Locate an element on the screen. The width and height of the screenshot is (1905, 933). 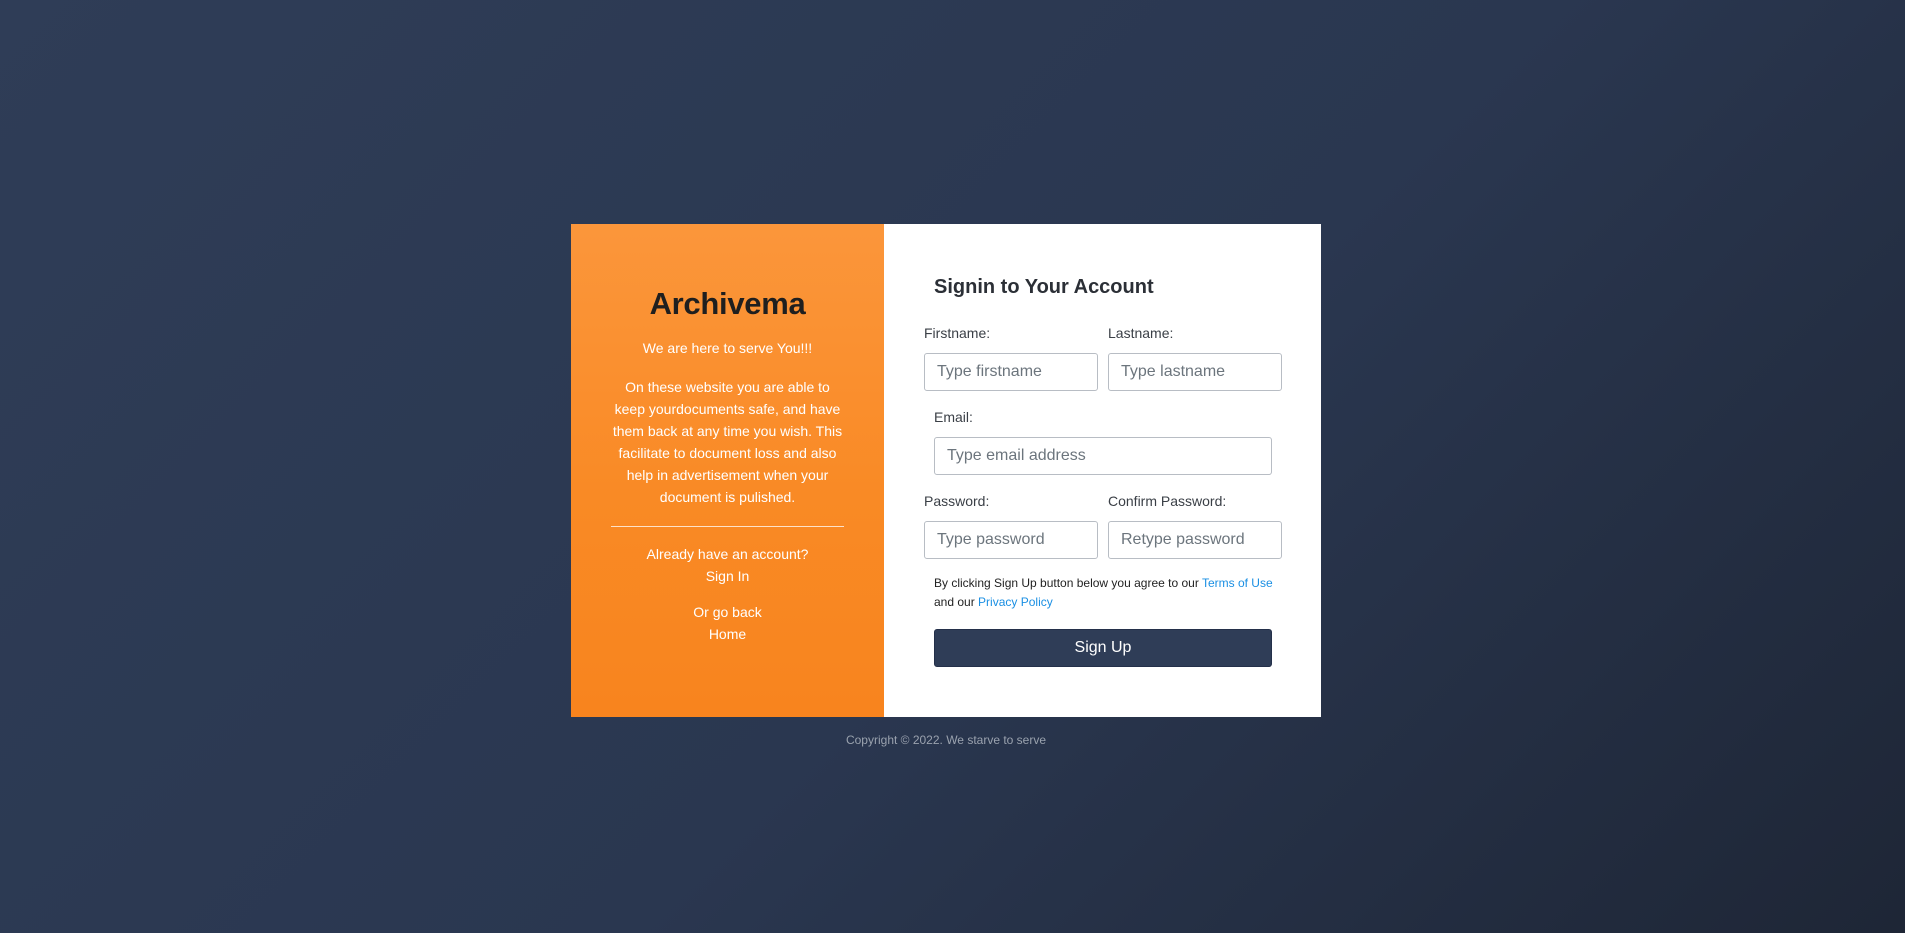
panel-divider is located at coordinates (727, 526).